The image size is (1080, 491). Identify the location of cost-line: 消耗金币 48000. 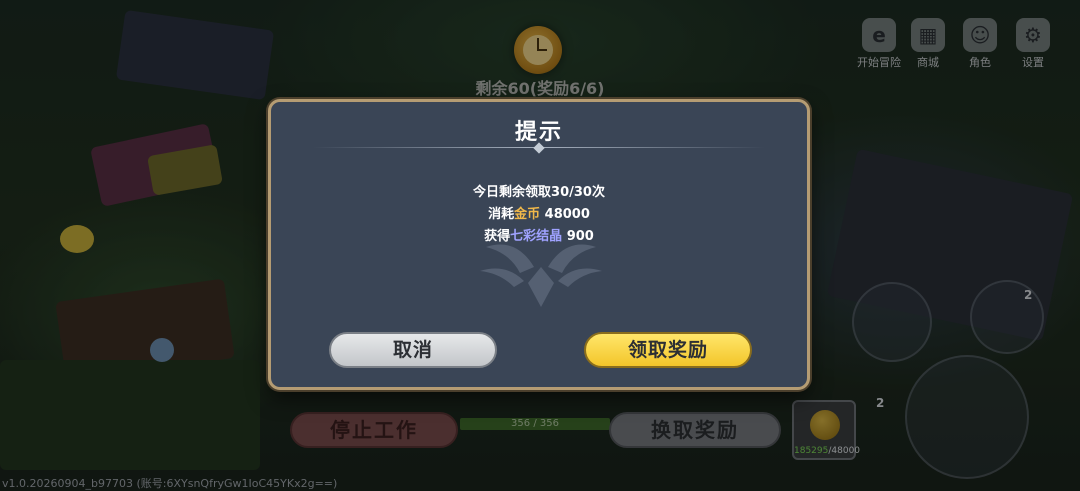
(539, 214).